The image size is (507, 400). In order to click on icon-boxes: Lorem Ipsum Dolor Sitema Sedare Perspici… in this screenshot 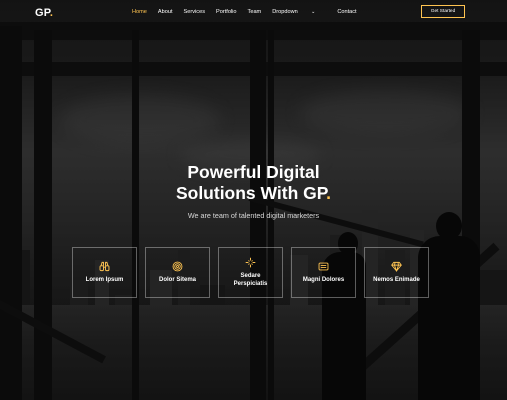, I will do `click(254, 272)`.